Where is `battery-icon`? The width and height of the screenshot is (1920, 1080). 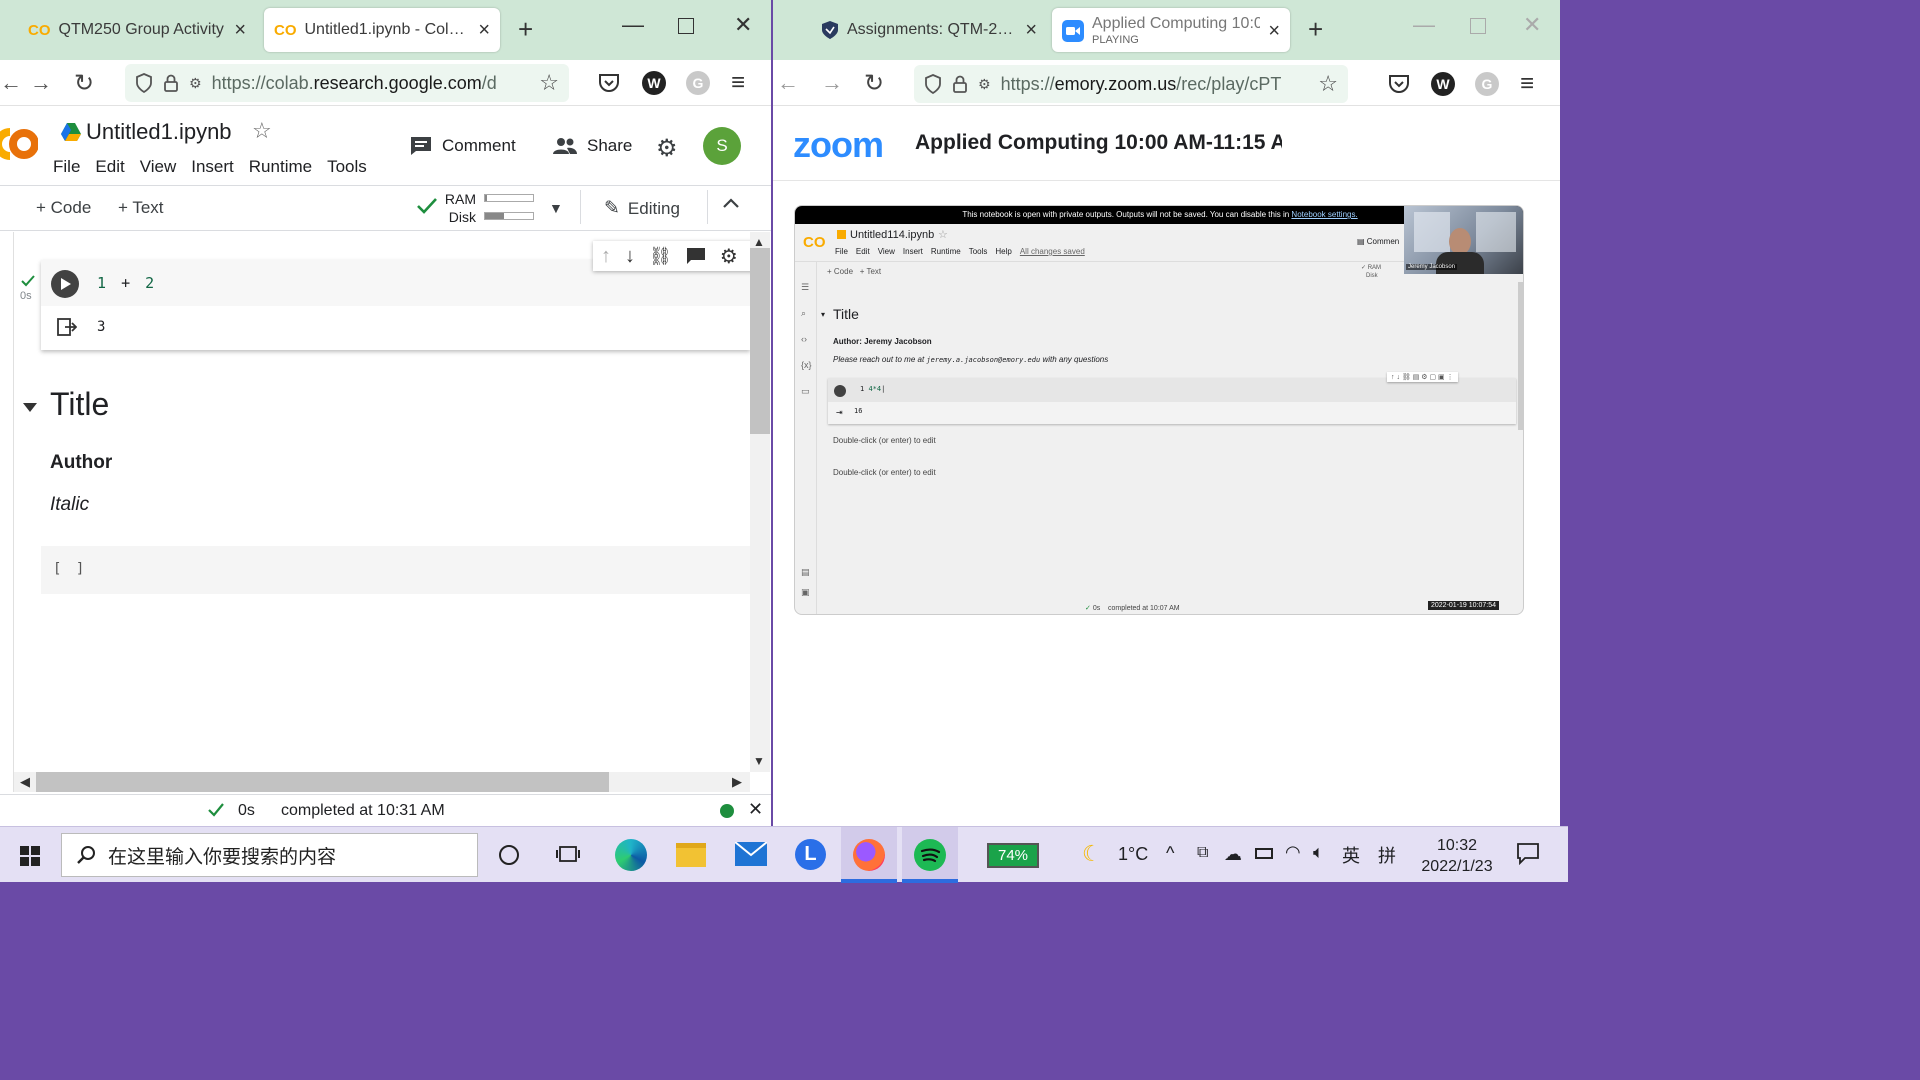
battery-icon is located at coordinates (1264, 853).